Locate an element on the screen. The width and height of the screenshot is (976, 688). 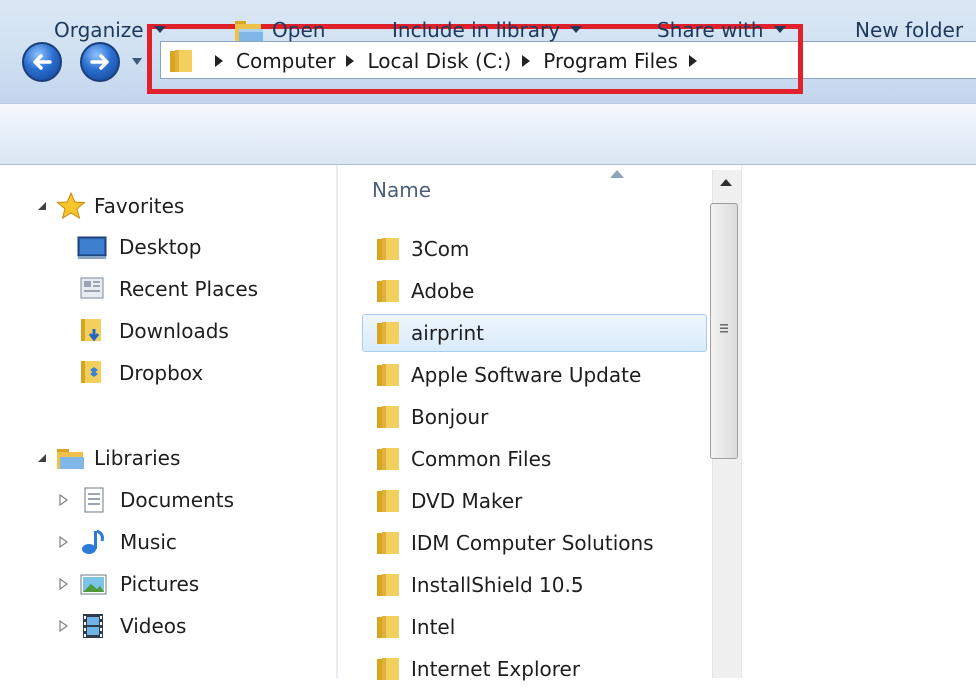
nav-label-downloads: Downloads is located at coordinates (174, 331).